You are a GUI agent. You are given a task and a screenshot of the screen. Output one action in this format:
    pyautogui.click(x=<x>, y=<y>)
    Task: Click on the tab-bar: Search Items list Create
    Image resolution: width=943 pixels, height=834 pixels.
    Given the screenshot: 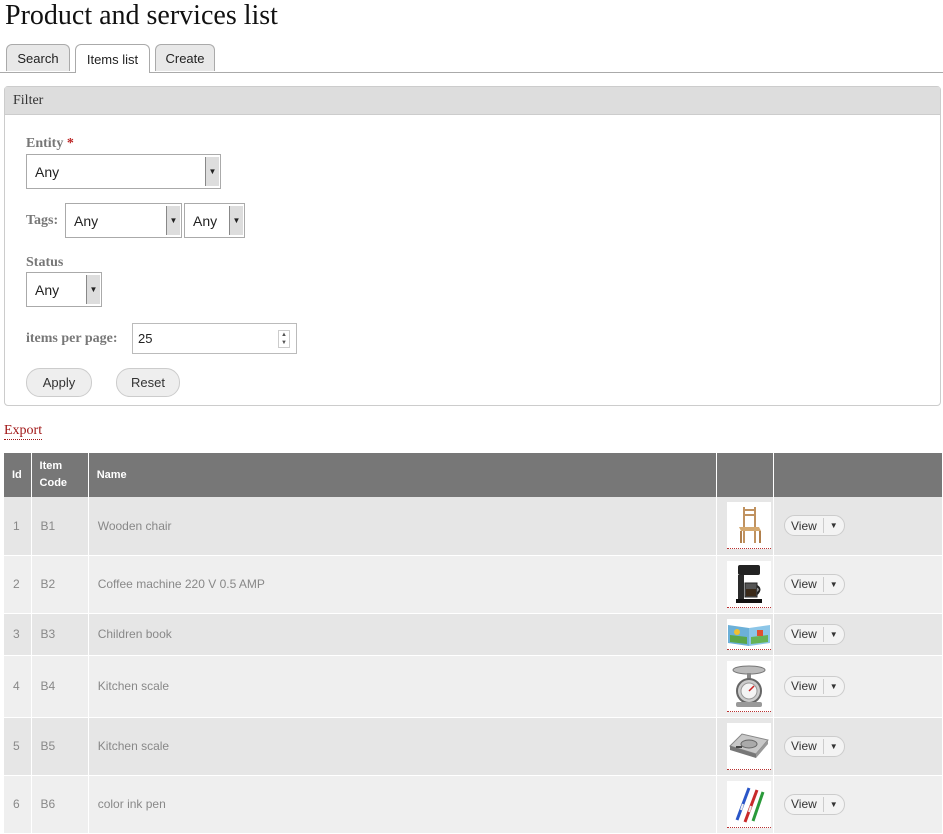 What is the action you would take?
    pyautogui.click(x=471, y=58)
    